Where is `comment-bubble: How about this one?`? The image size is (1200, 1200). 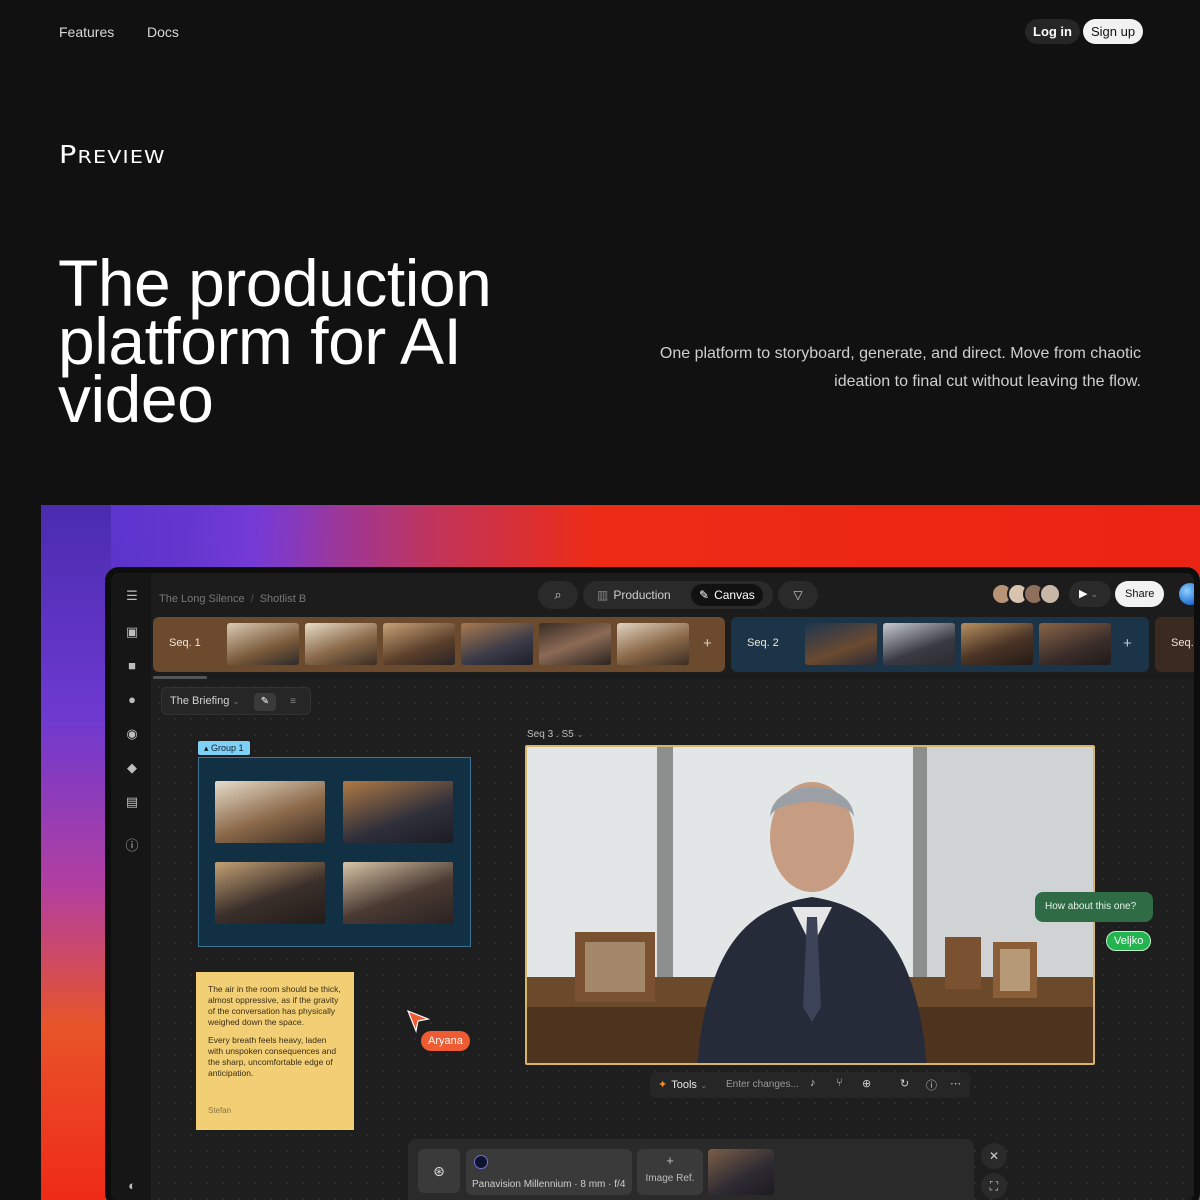
comment-bubble: How about this one? is located at coordinates (1094, 907).